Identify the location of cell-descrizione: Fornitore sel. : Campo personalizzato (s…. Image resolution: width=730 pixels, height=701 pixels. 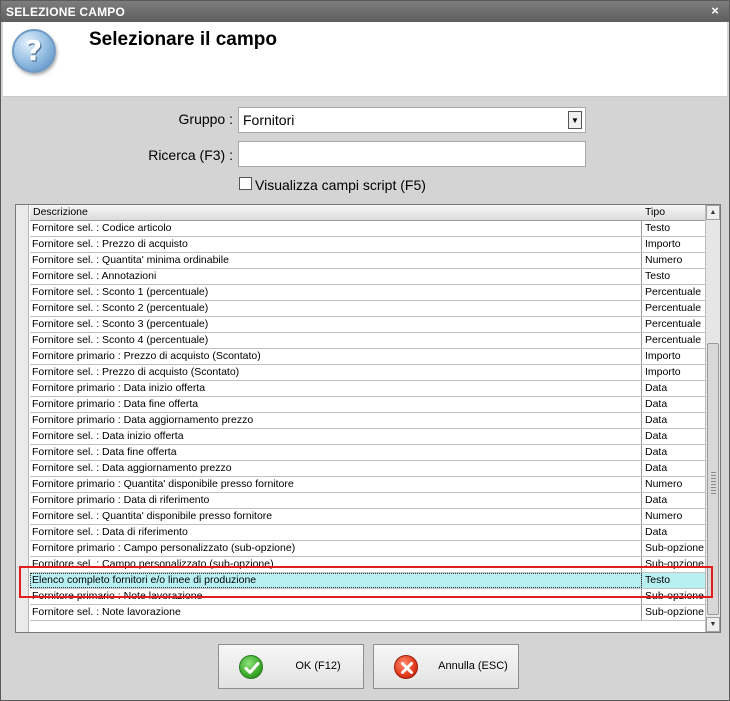
(336, 564).